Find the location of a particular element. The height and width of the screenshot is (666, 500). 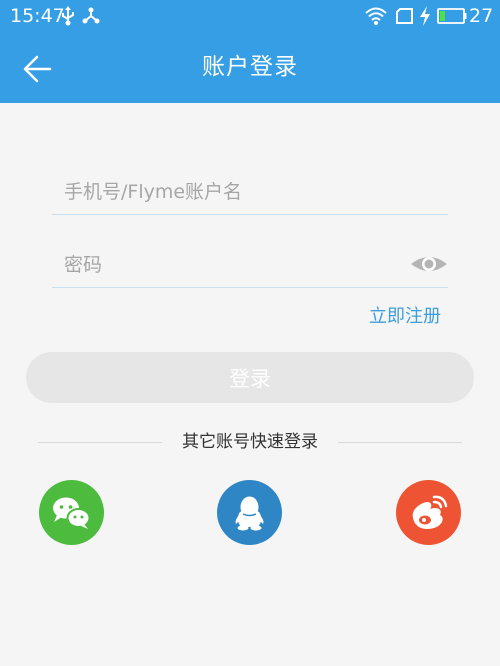

status-time: 15:47 is located at coordinates (37, 16).